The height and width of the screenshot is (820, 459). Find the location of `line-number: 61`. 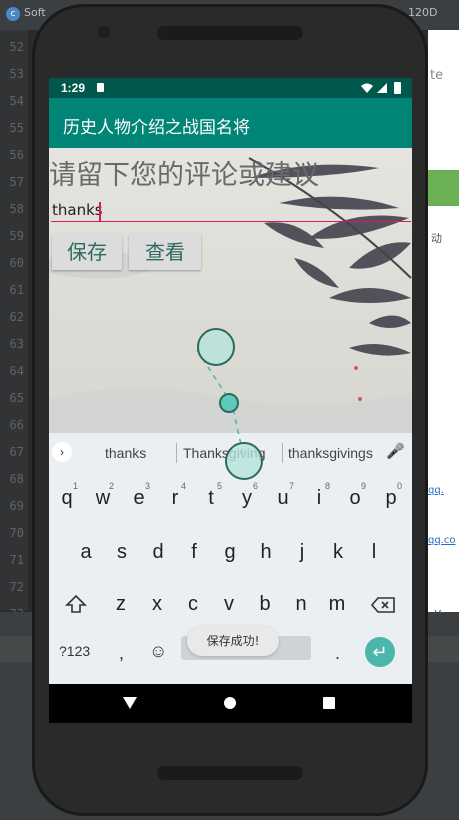

line-number: 61 is located at coordinates (16, 290).